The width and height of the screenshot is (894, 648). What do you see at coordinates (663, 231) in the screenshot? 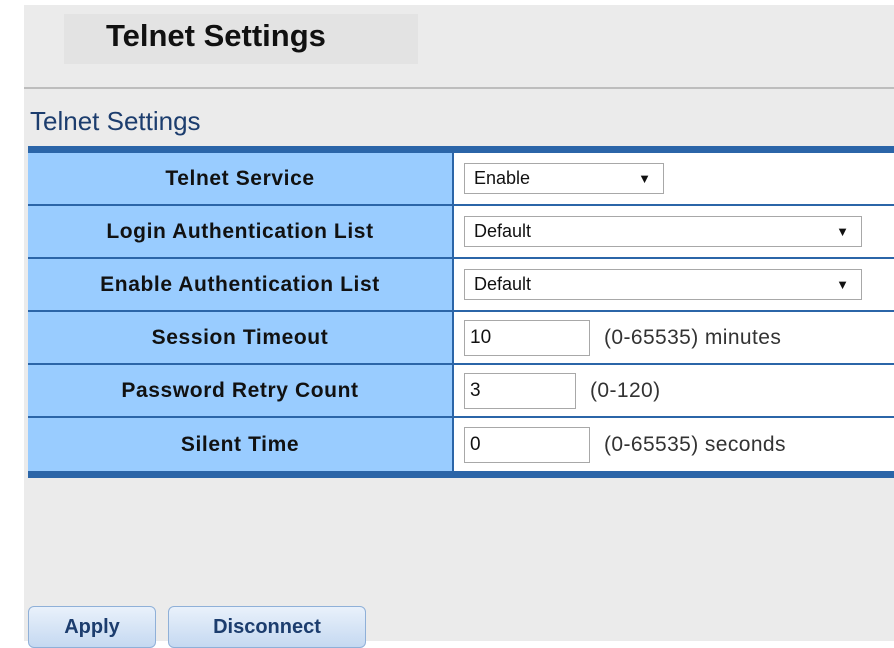
I see `login-authentication-list-select: Default ▼` at bounding box center [663, 231].